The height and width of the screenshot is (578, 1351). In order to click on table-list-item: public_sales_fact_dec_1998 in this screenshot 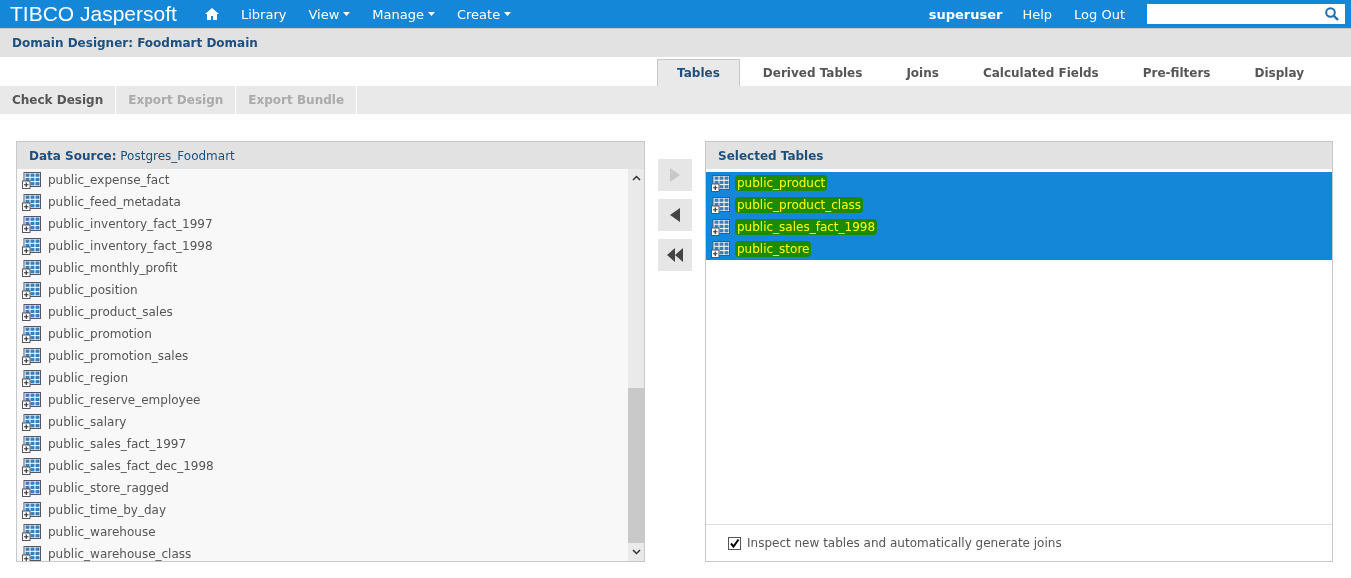, I will do `click(131, 466)`.